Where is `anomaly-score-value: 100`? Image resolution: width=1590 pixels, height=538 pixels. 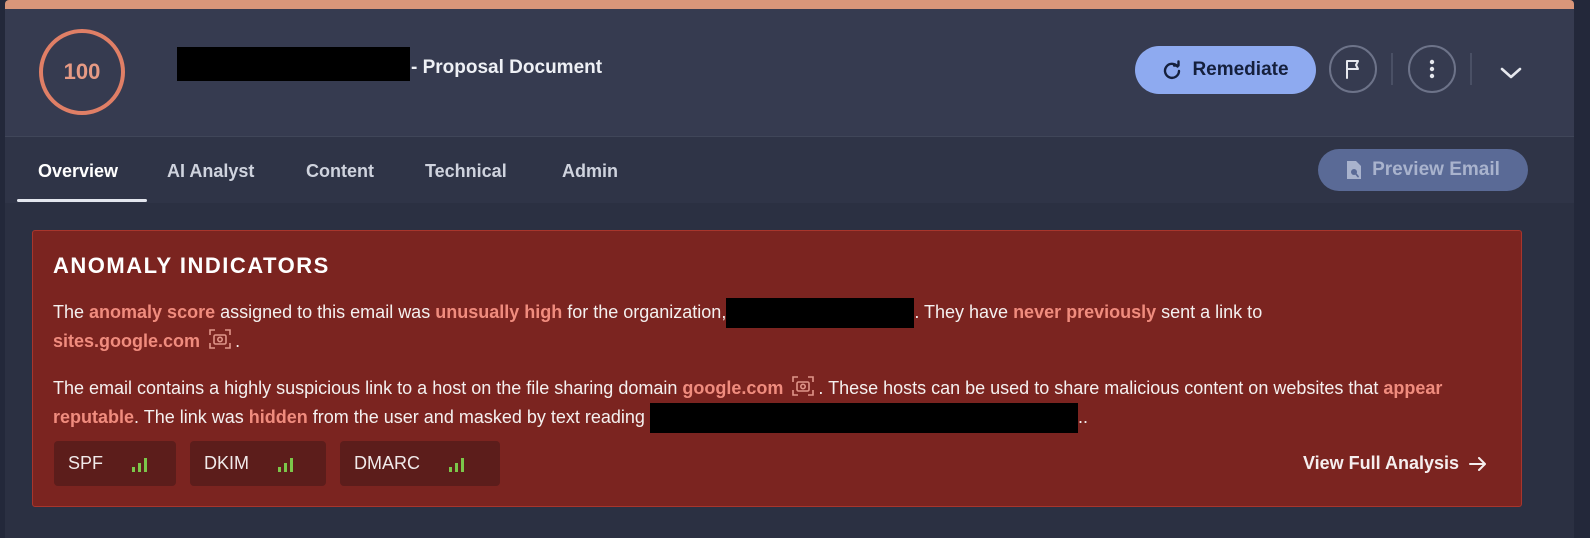
anomaly-score-value: 100 is located at coordinates (82, 71).